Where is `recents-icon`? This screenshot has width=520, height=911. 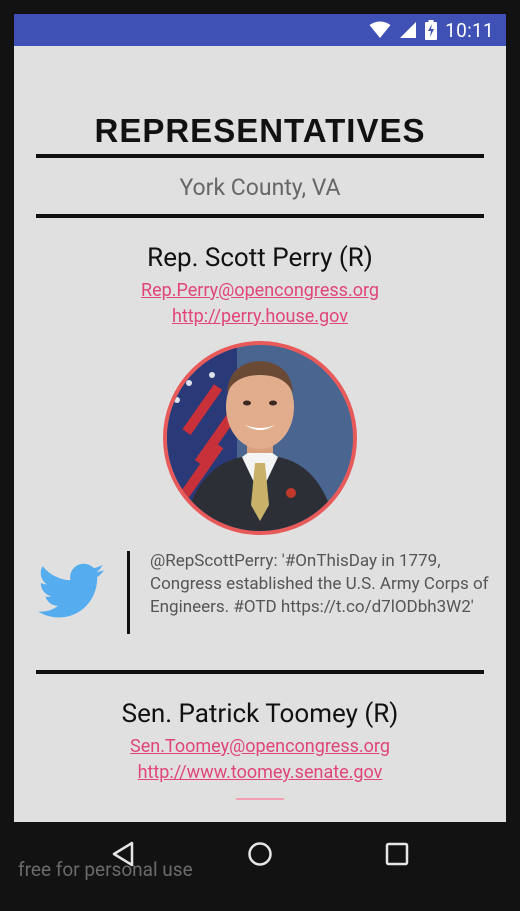
recents-icon is located at coordinates (397, 854).